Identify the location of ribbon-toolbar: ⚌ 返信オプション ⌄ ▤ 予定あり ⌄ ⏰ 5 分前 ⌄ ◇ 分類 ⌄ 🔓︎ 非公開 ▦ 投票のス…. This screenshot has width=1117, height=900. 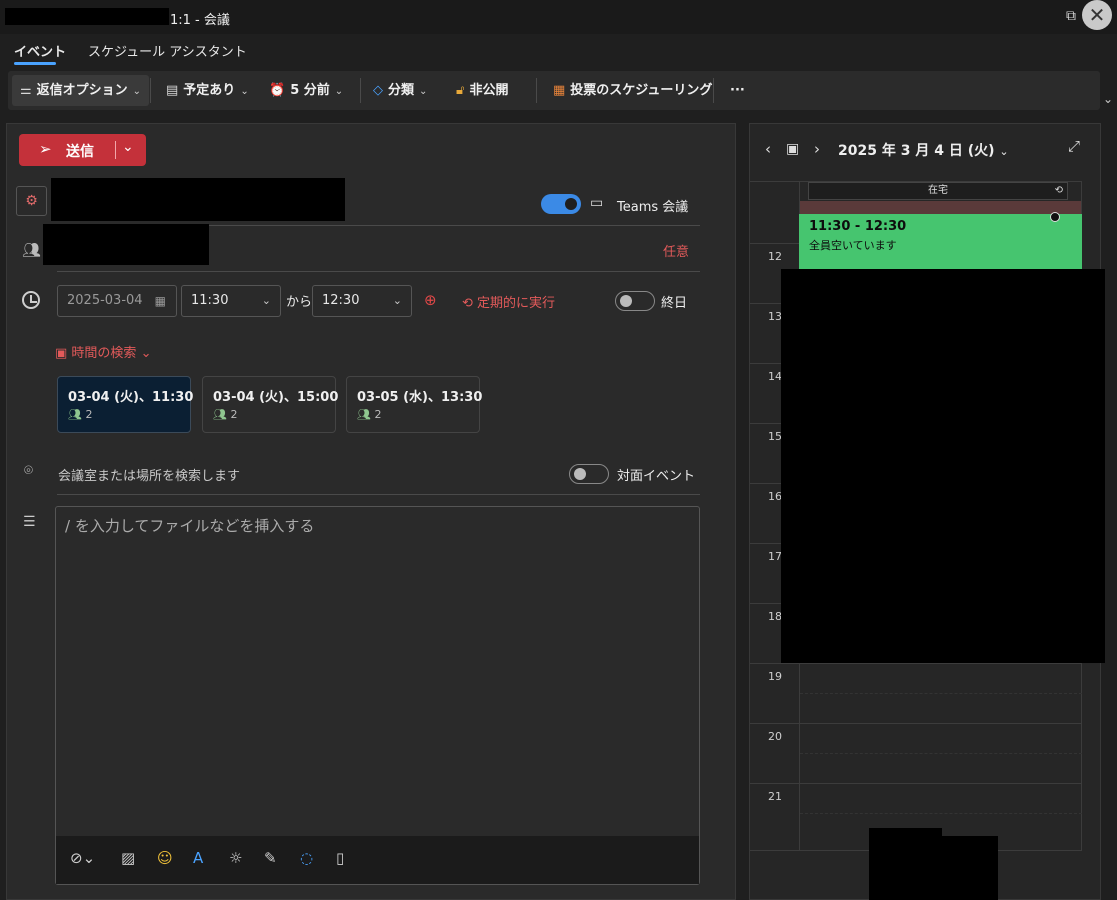
(554, 90).